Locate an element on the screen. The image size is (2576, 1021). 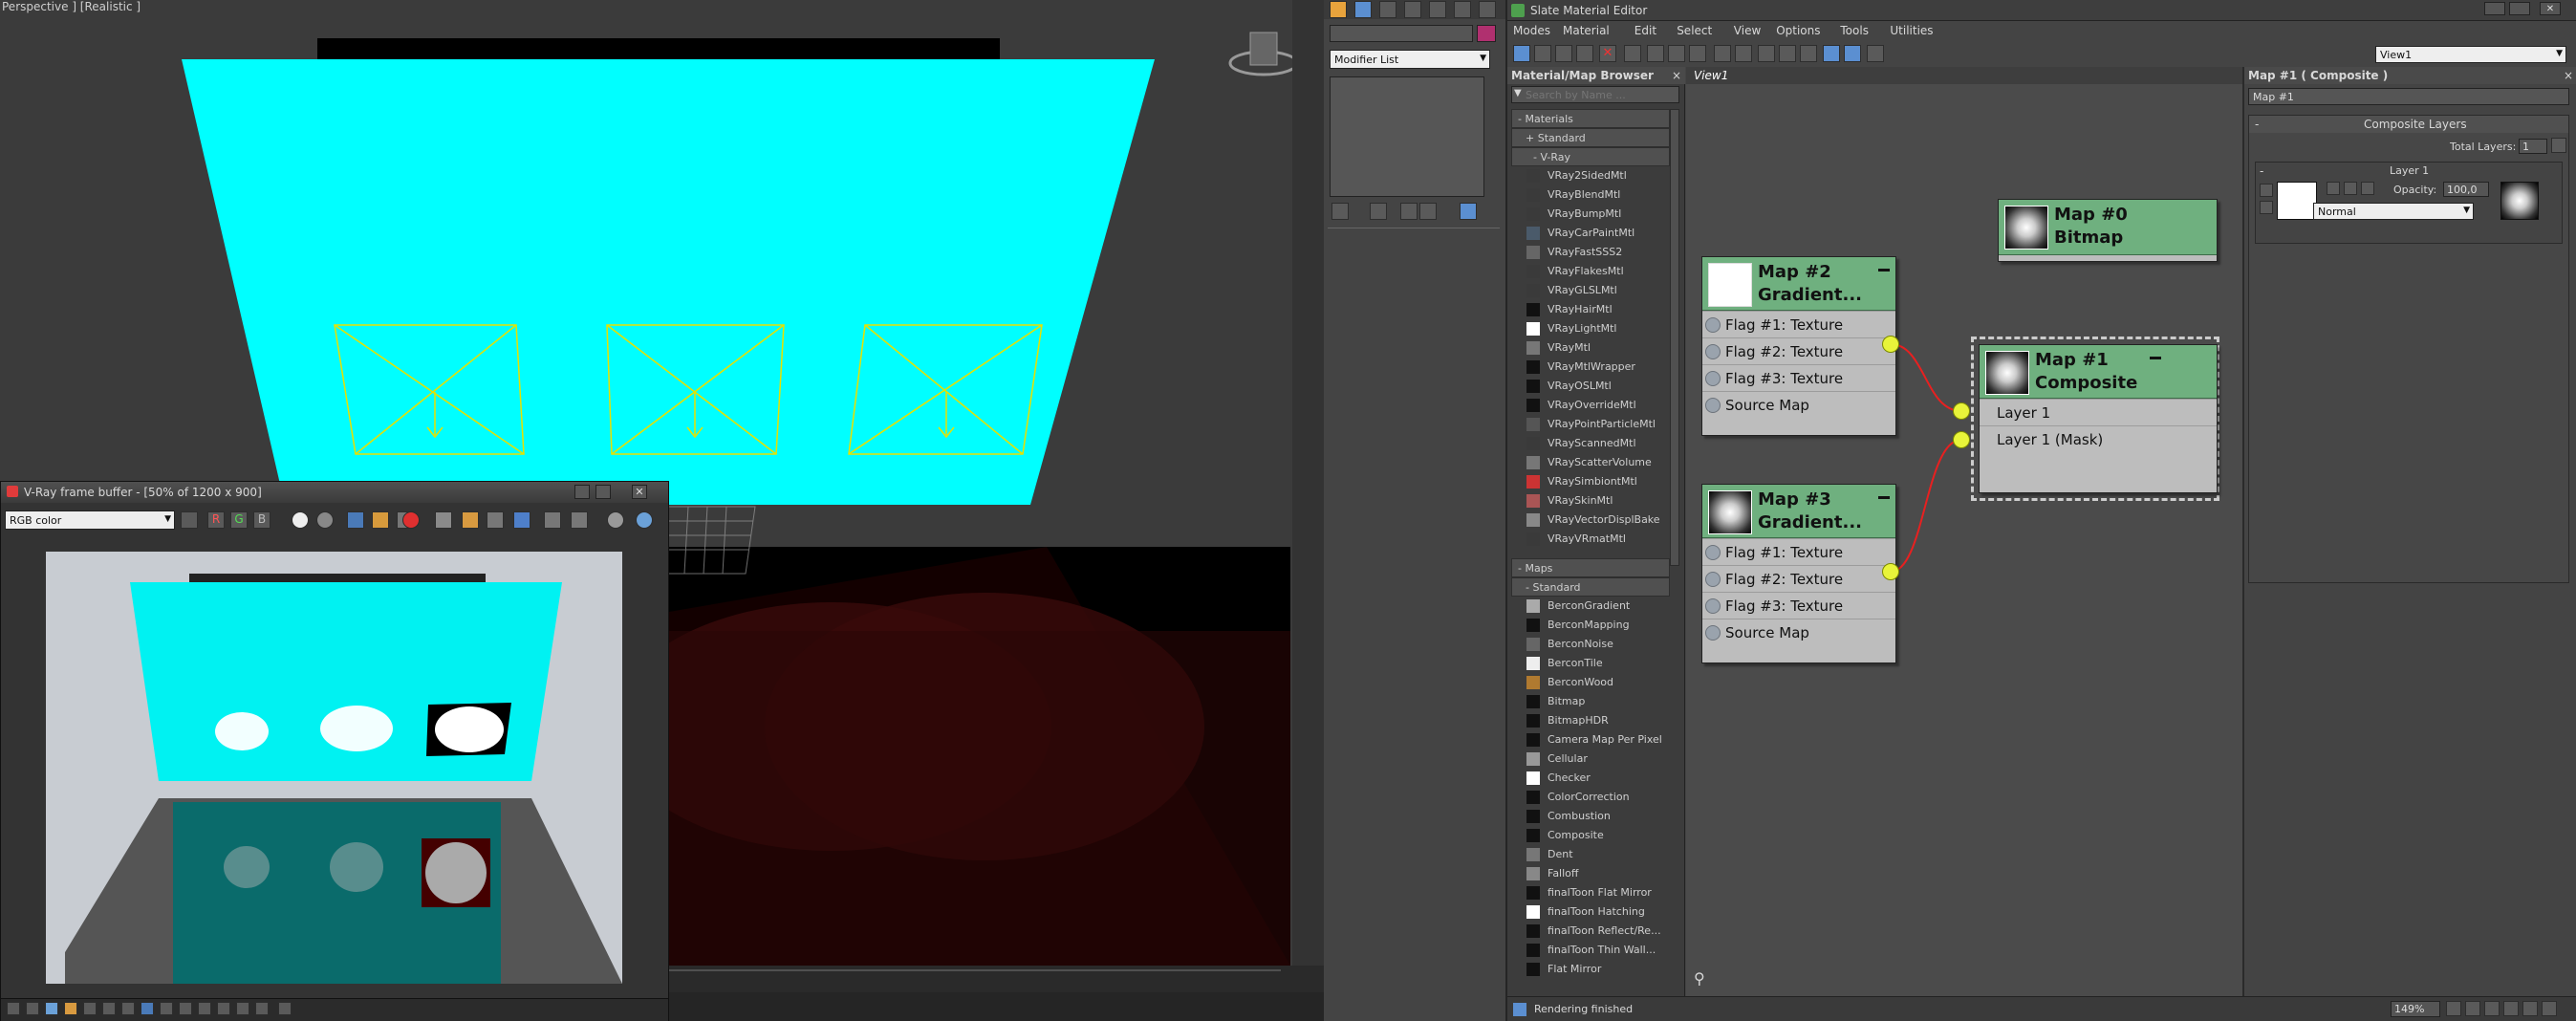
slot-layer1: Layer 1 is located at coordinates (2098, 412).